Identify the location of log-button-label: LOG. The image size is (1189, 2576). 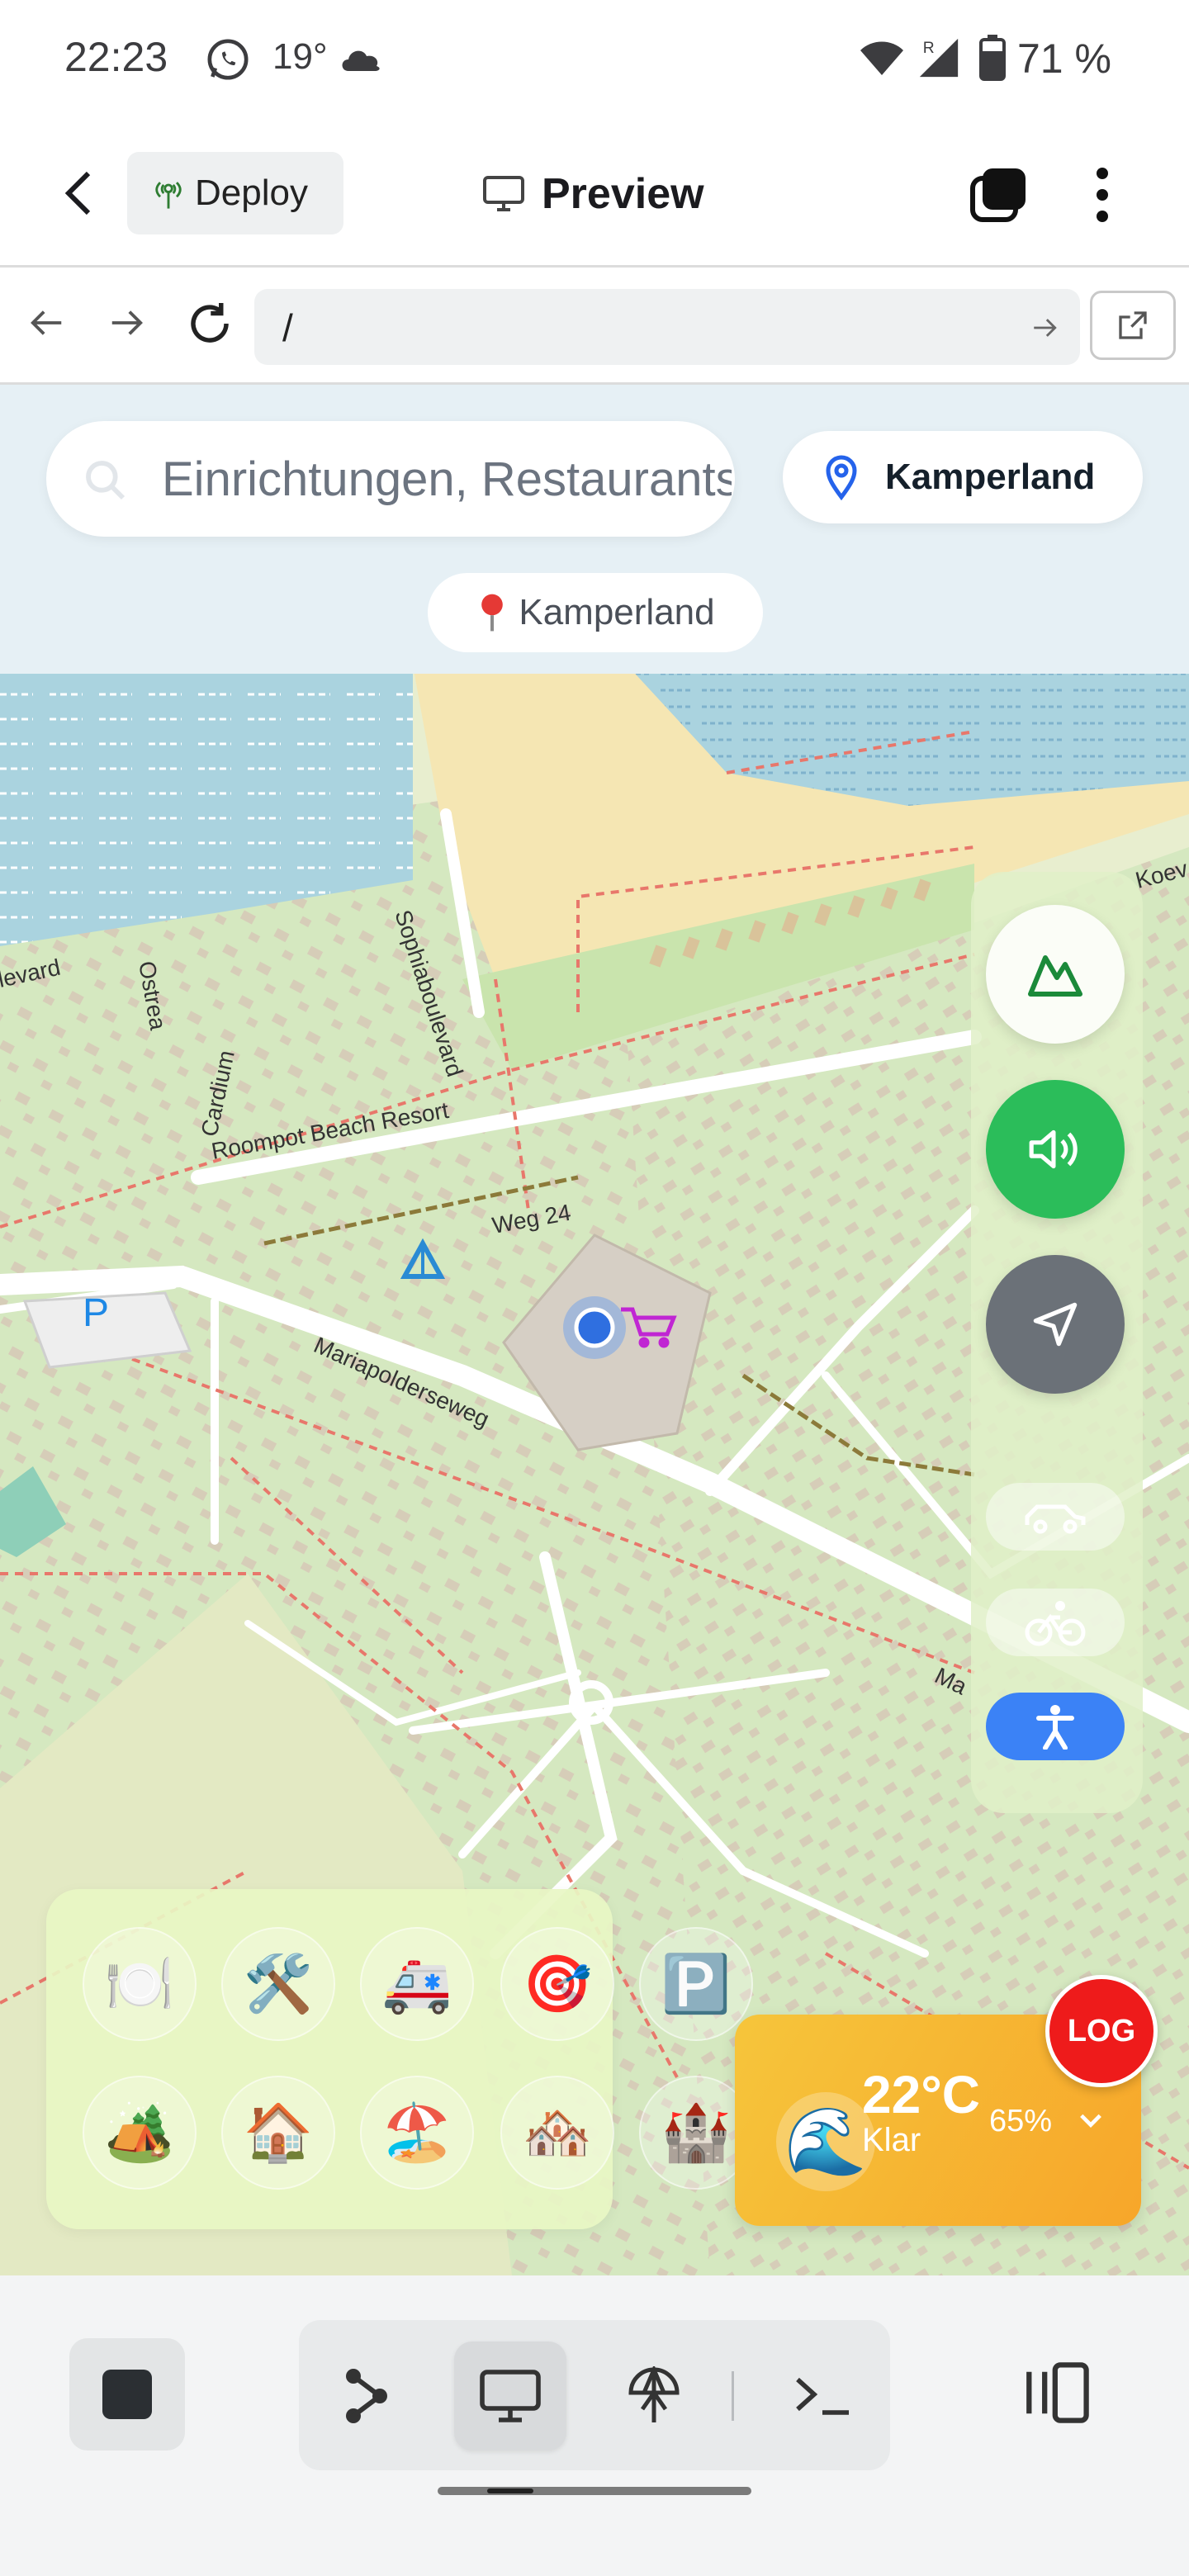
(1101, 2030).